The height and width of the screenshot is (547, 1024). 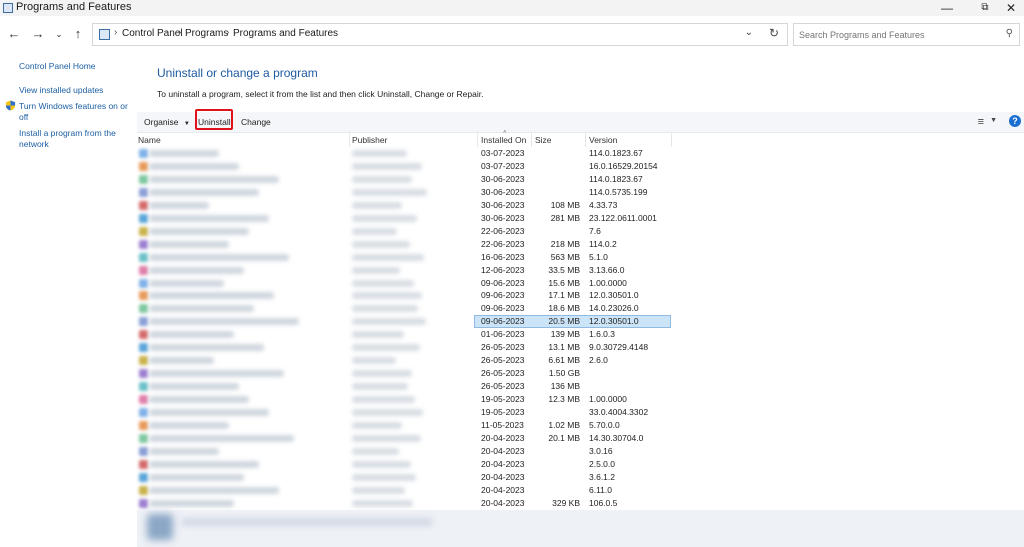 What do you see at coordinates (543, 140) in the screenshot?
I see `column-header-size: Size` at bounding box center [543, 140].